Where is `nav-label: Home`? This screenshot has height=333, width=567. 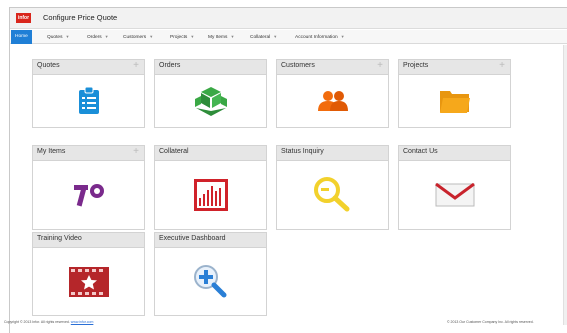
nav-label: Home is located at coordinates (21, 36).